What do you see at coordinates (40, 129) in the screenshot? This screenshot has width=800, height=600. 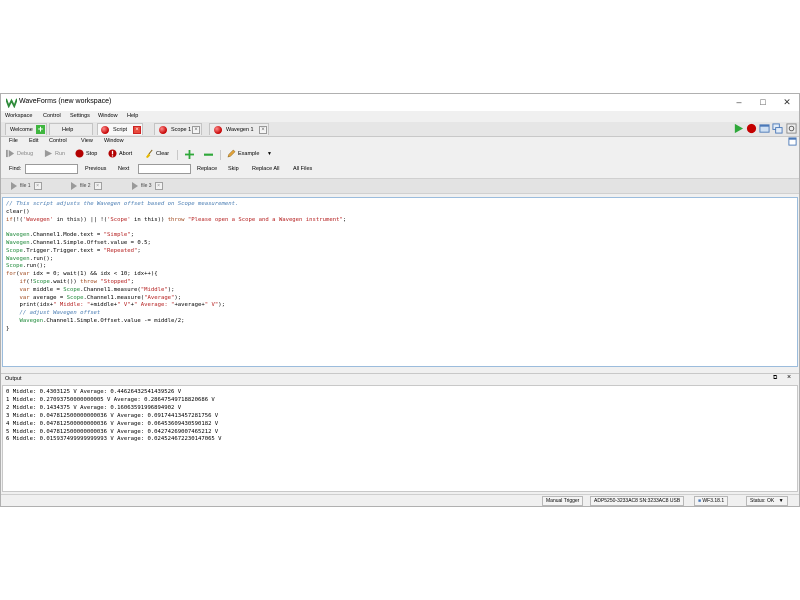 I see `add-tab-icon: +` at bounding box center [40, 129].